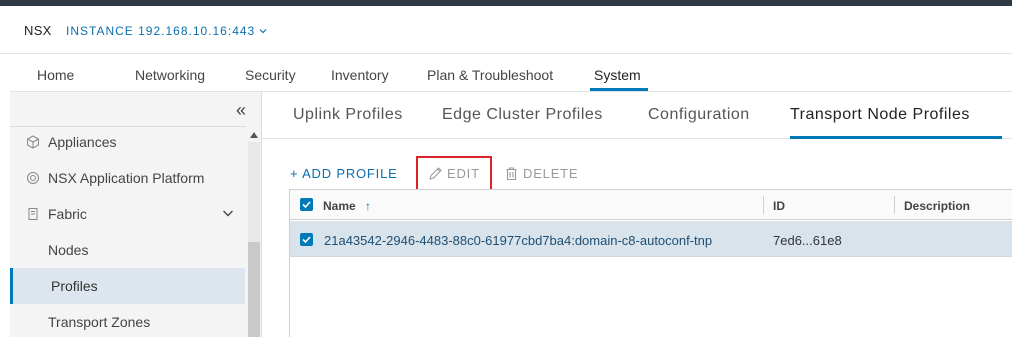  Describe the element at coordinates (254, 135) in the screenshot. I see `scroll-up-arrow` at that location.